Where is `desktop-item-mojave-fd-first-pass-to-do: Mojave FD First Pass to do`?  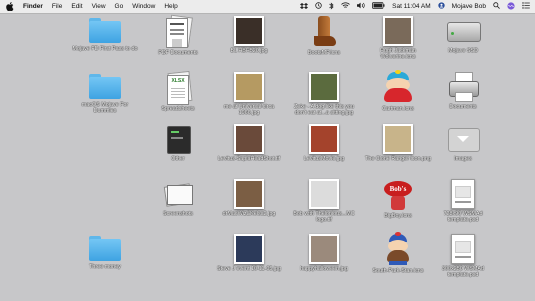
desktop-item-mojave-fd-first-pass-to-do: Mojave FD First Pass to do is located at coordinates (105, 34).